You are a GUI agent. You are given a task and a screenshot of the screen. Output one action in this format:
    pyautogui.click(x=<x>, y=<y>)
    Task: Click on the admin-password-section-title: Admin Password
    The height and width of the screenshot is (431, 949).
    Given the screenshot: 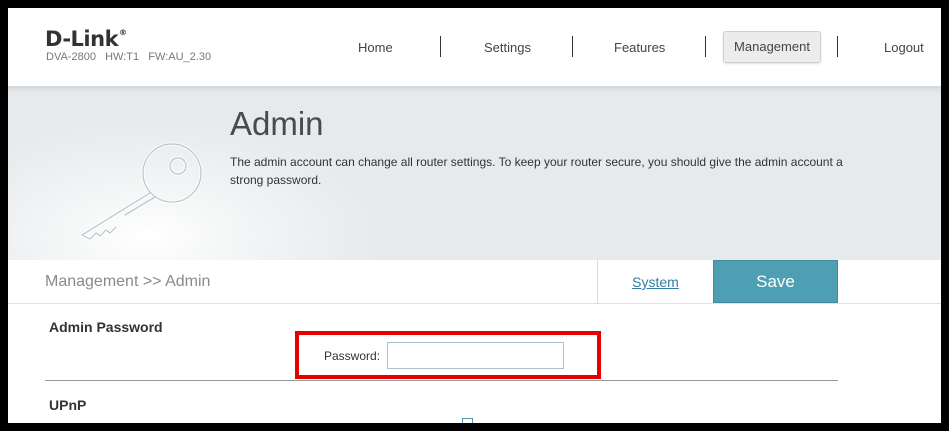 What is the action you would take?
    pyautogui.click(x=106, y=327)
    